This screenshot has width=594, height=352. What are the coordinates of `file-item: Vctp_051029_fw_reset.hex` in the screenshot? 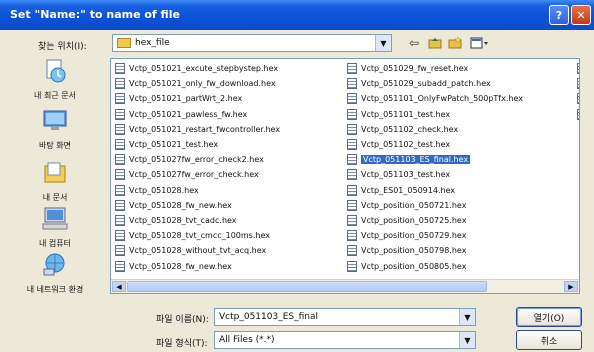 It's located at (462, 68).